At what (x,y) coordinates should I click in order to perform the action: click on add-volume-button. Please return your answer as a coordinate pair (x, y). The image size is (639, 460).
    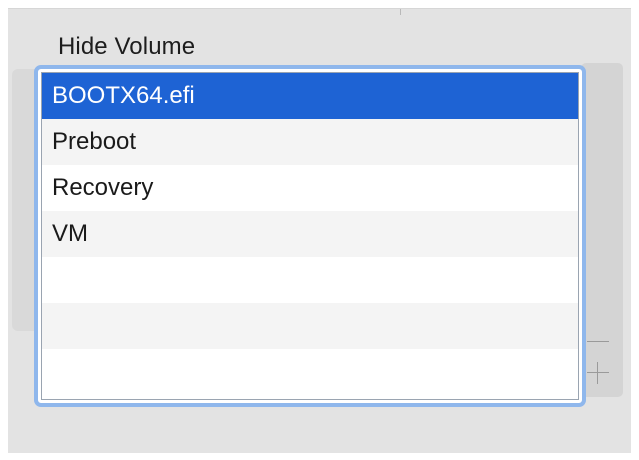
    Looking at the image, I should click on (598, 373).